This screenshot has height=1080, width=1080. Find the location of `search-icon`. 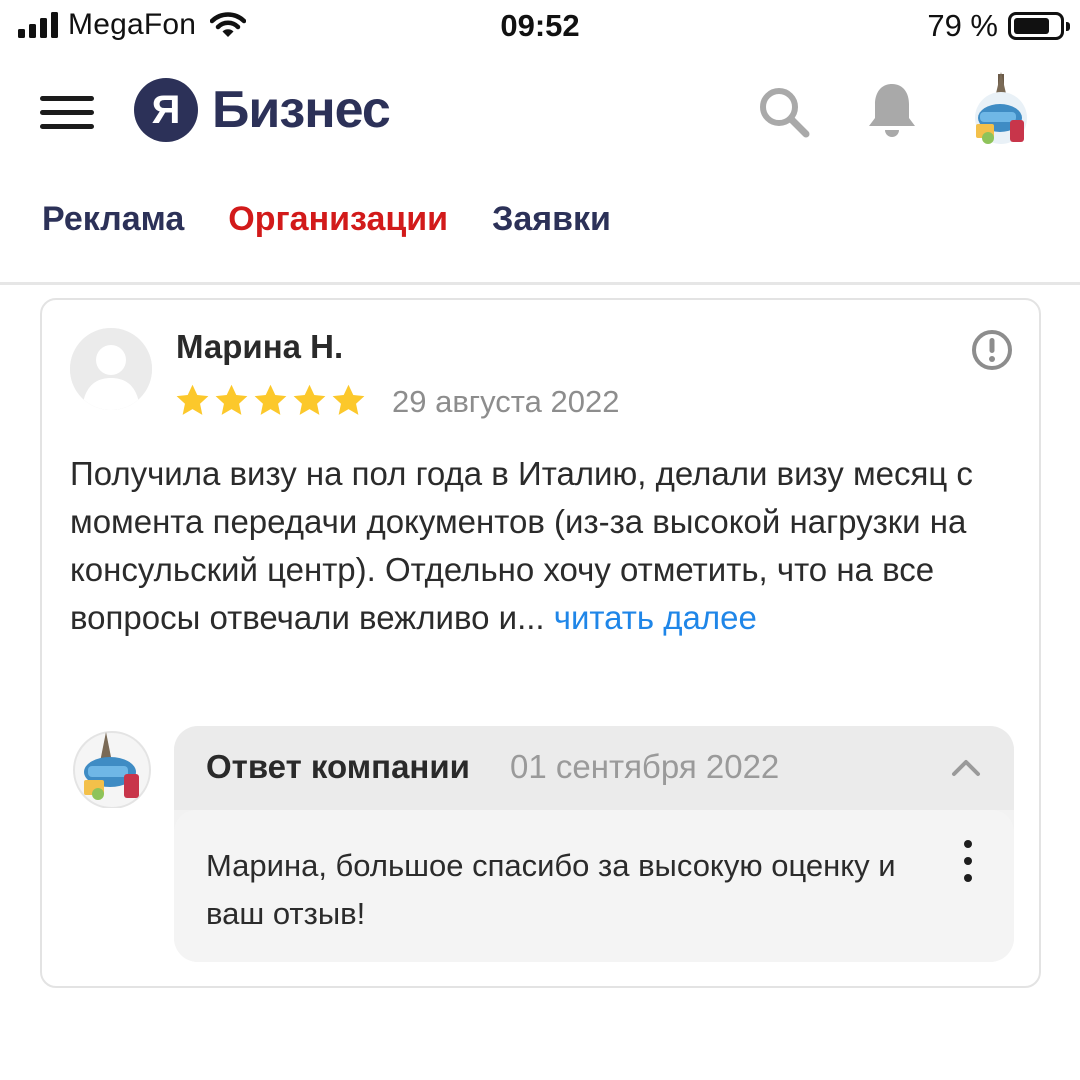

search-icon is located at coordinates (784, 112).